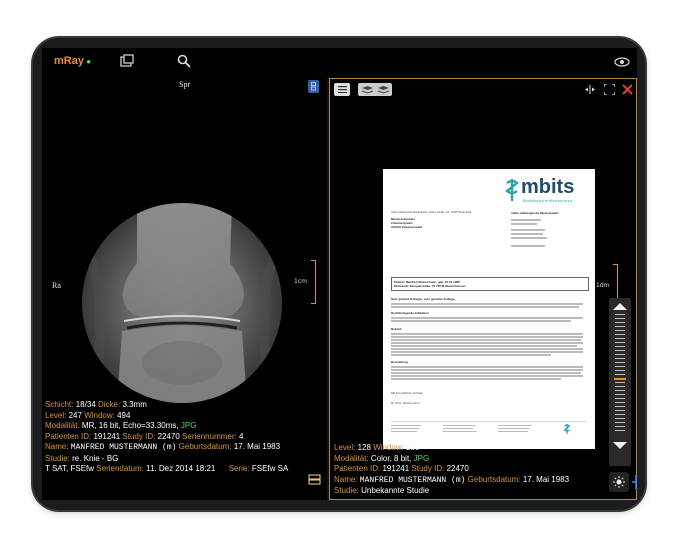  What do you see at coordinates (620, 306) in the screenshot?
I see `chevron-up-icon` at bounding box center [620, 306].